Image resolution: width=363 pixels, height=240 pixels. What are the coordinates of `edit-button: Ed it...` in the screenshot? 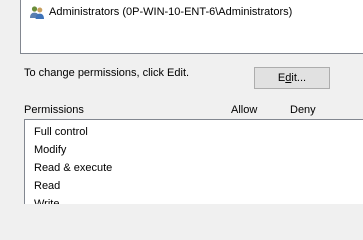 It's located at (292, 78).